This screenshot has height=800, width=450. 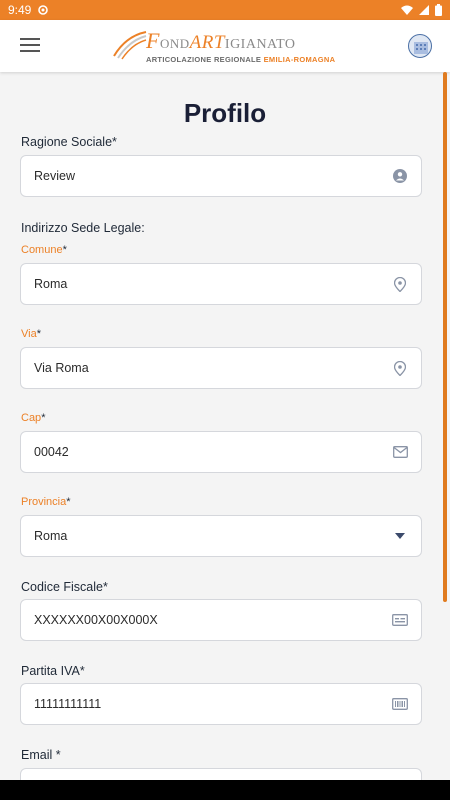 I want to click on codice-fiscale-value: XXXXXX00X00X000X, so click(x=96, y=620).